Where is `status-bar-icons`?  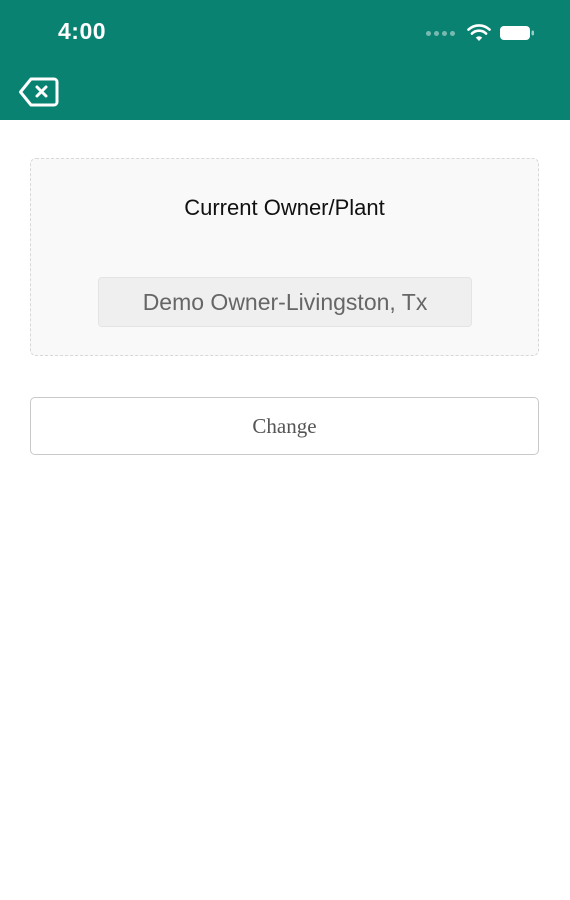 status-bar-icons is located at coordinates (480, 33).